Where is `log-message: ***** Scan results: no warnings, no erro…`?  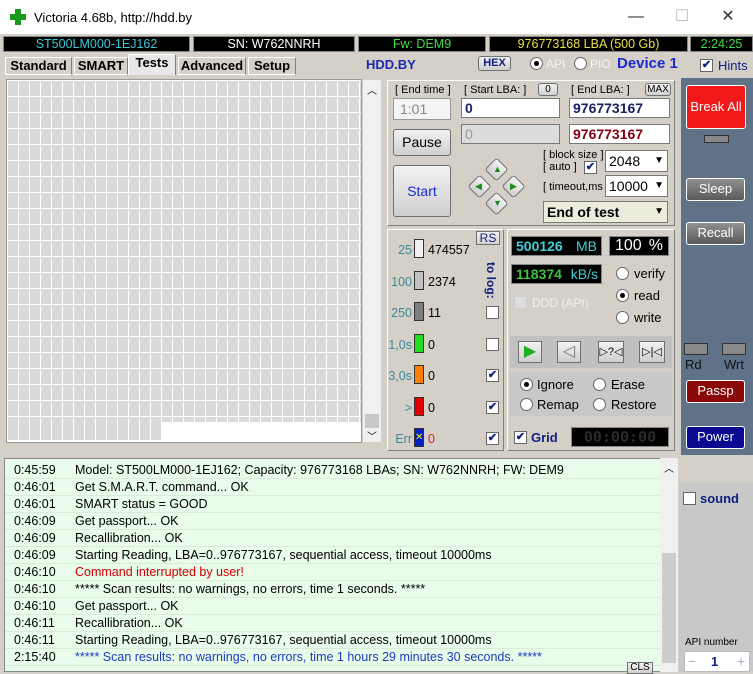 log-message: ***** Scan results: no warnings, no erro… is located at coordinates (250, 589).